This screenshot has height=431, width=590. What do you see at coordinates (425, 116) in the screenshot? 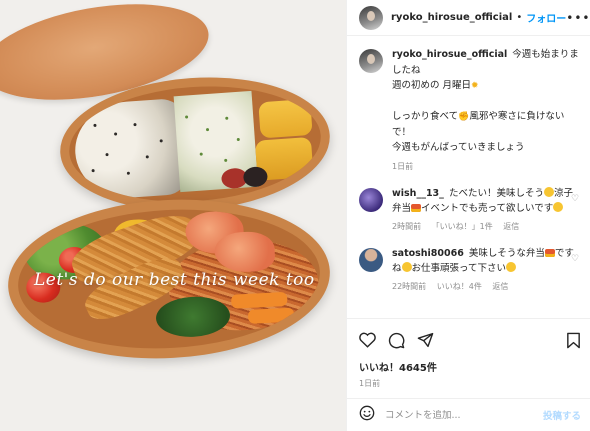
I see `caption-line: しっかり食べて` at bounding box center [425, 116].